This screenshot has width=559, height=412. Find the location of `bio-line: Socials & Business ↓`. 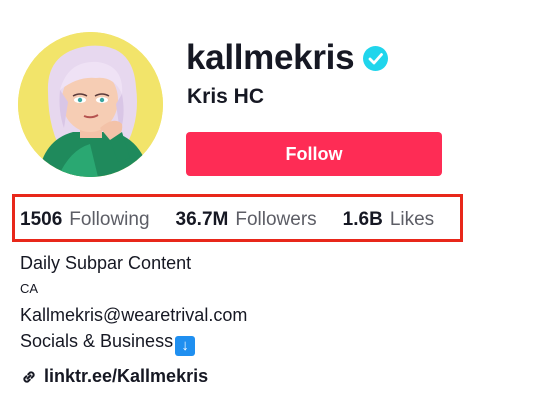

bio-line: Socials & Business ↓ is located at coordinates (133, 342).